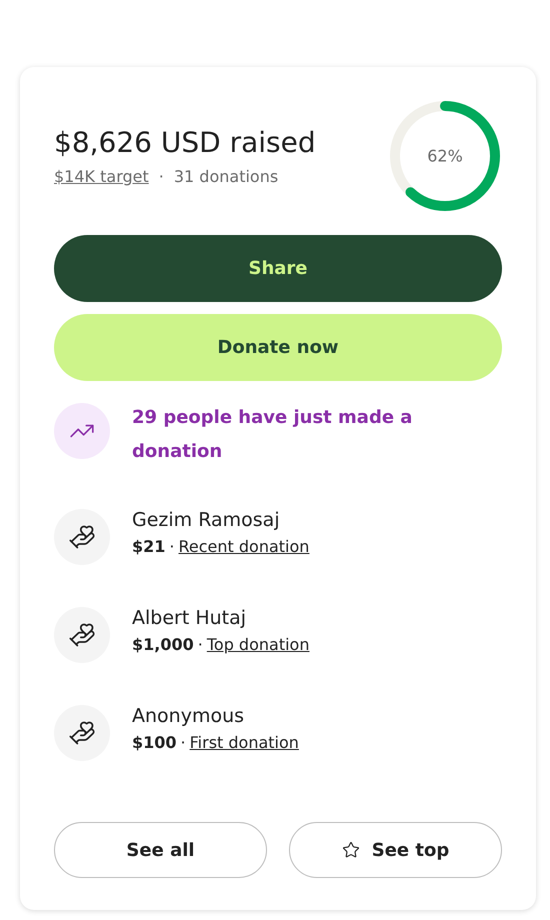  I want to click on donation-type-link: First donation, so click(244, 742).